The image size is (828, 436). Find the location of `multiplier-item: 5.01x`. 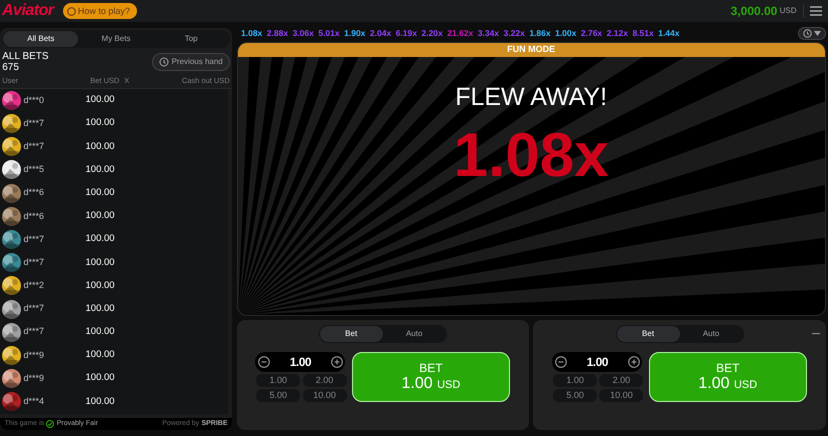

multiplier-item: 5.01x is located at coordinates (329, 33).